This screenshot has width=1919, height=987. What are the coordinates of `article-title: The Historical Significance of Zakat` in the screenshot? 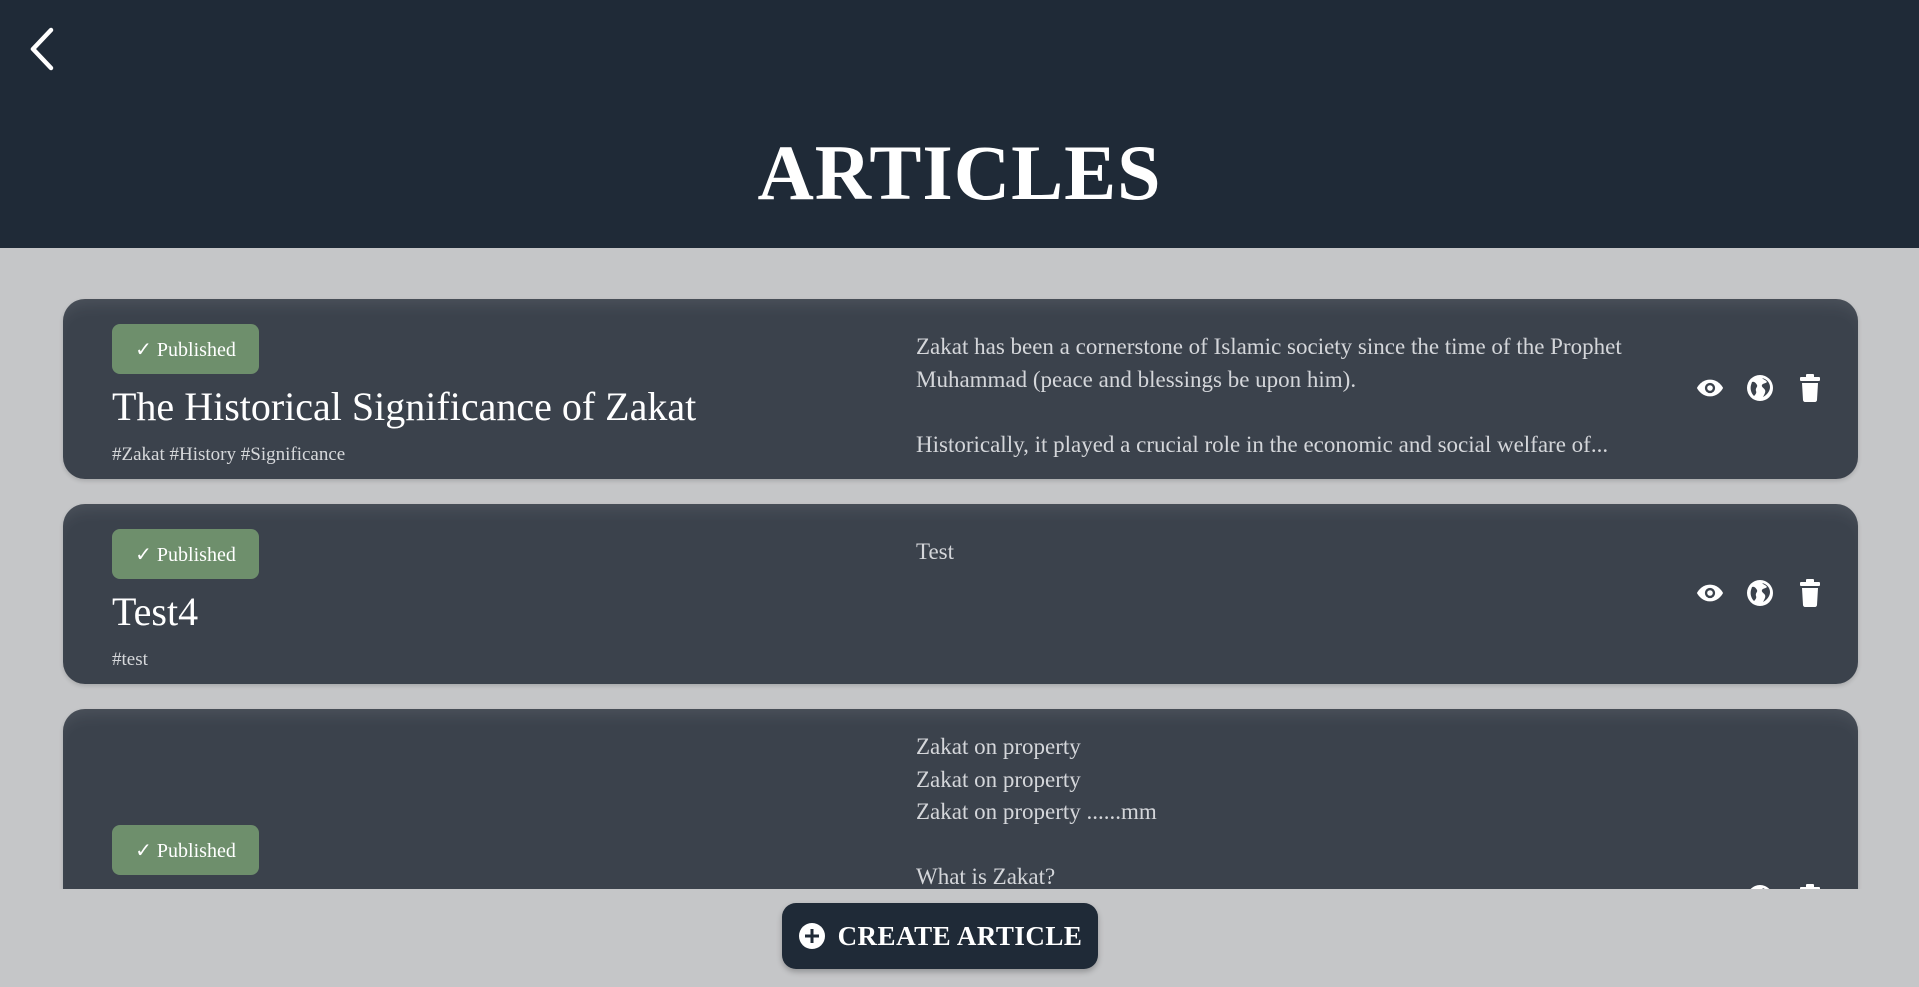 It's located at (404, 406).